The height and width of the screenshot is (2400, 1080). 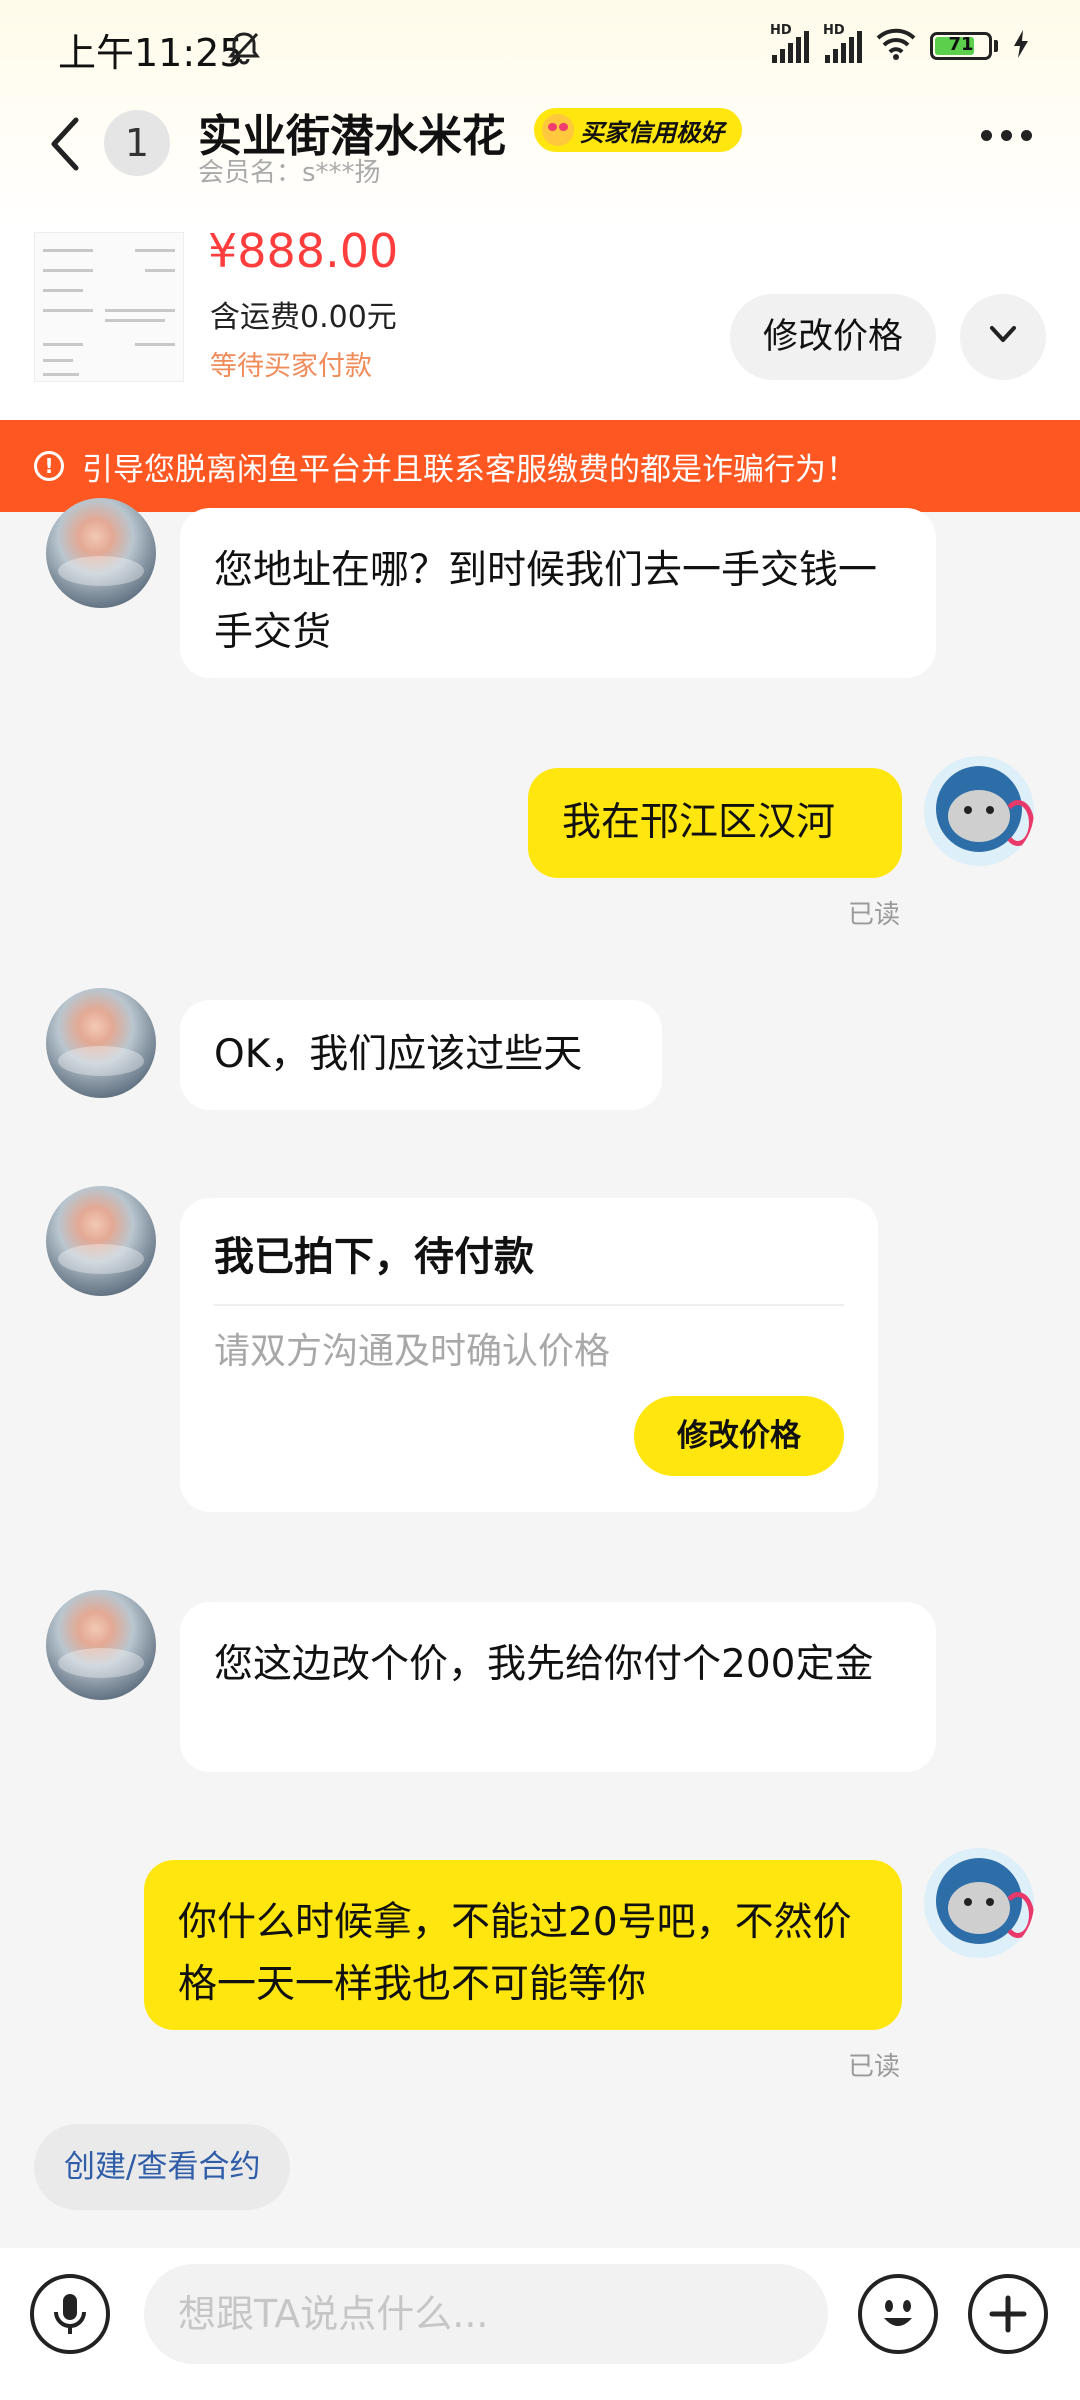 What do you see at coordinates (1021, 46) in the screenshot?
I see `charging-icon` at bounding box center [1021, 46].